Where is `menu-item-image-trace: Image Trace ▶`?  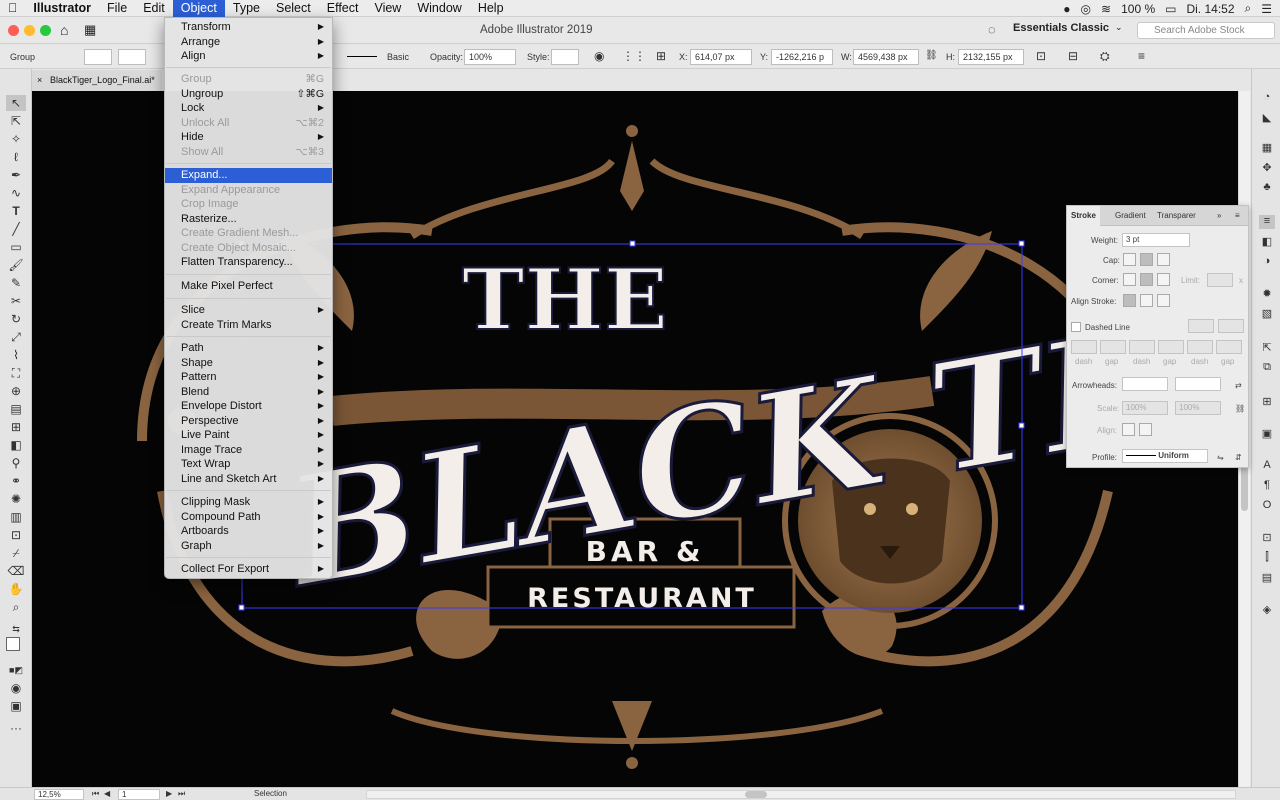 menu-item-image-trace: Image Trace ▶ is located at coordinates (248, 450).